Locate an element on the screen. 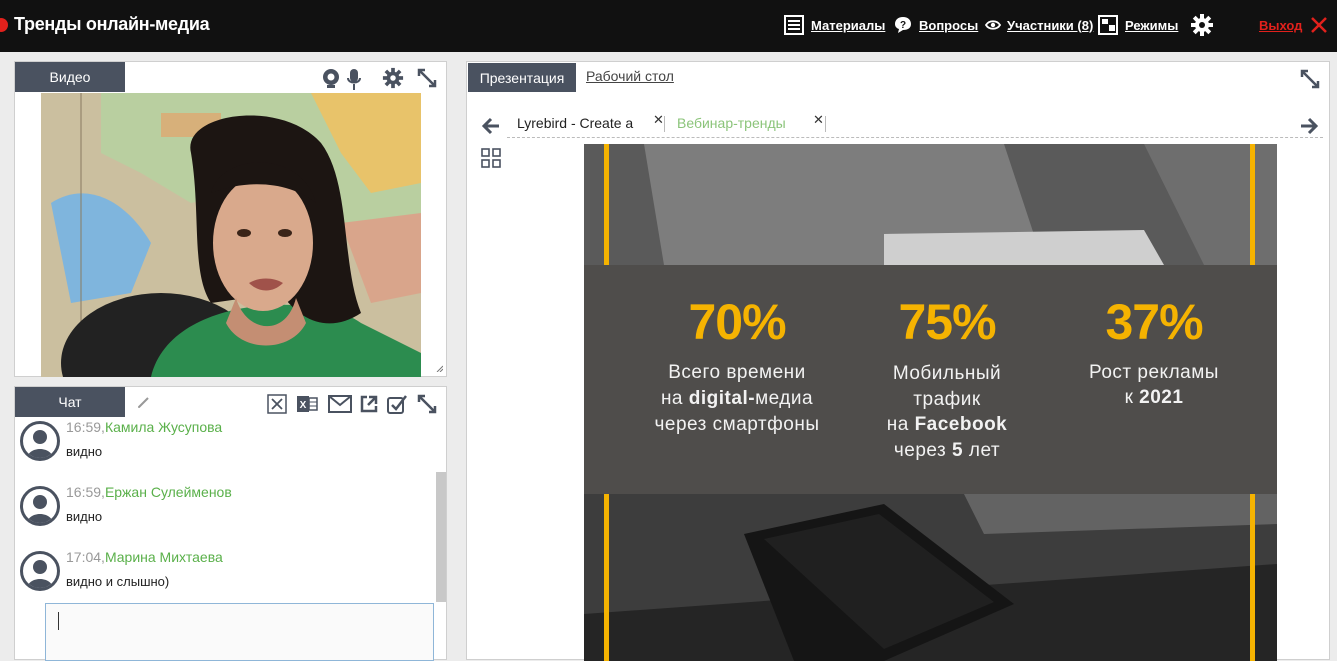 This screenshot has width=1337, height=661. webinar-title: Тренды онлайн-медиа is located at coordinates (112, 24).